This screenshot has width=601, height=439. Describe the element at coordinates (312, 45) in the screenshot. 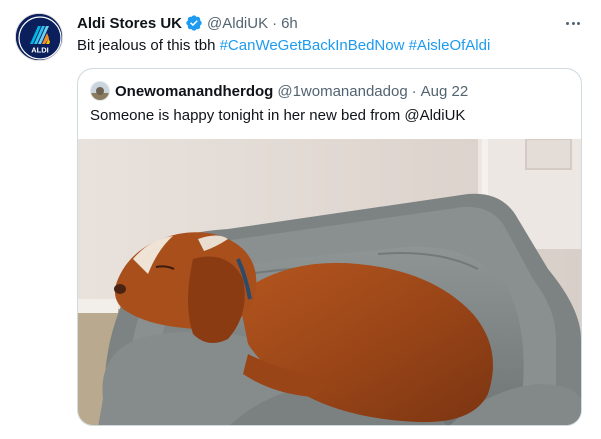

I see `hashtag-link: #CanWeGetBackInBedNow` at that location.